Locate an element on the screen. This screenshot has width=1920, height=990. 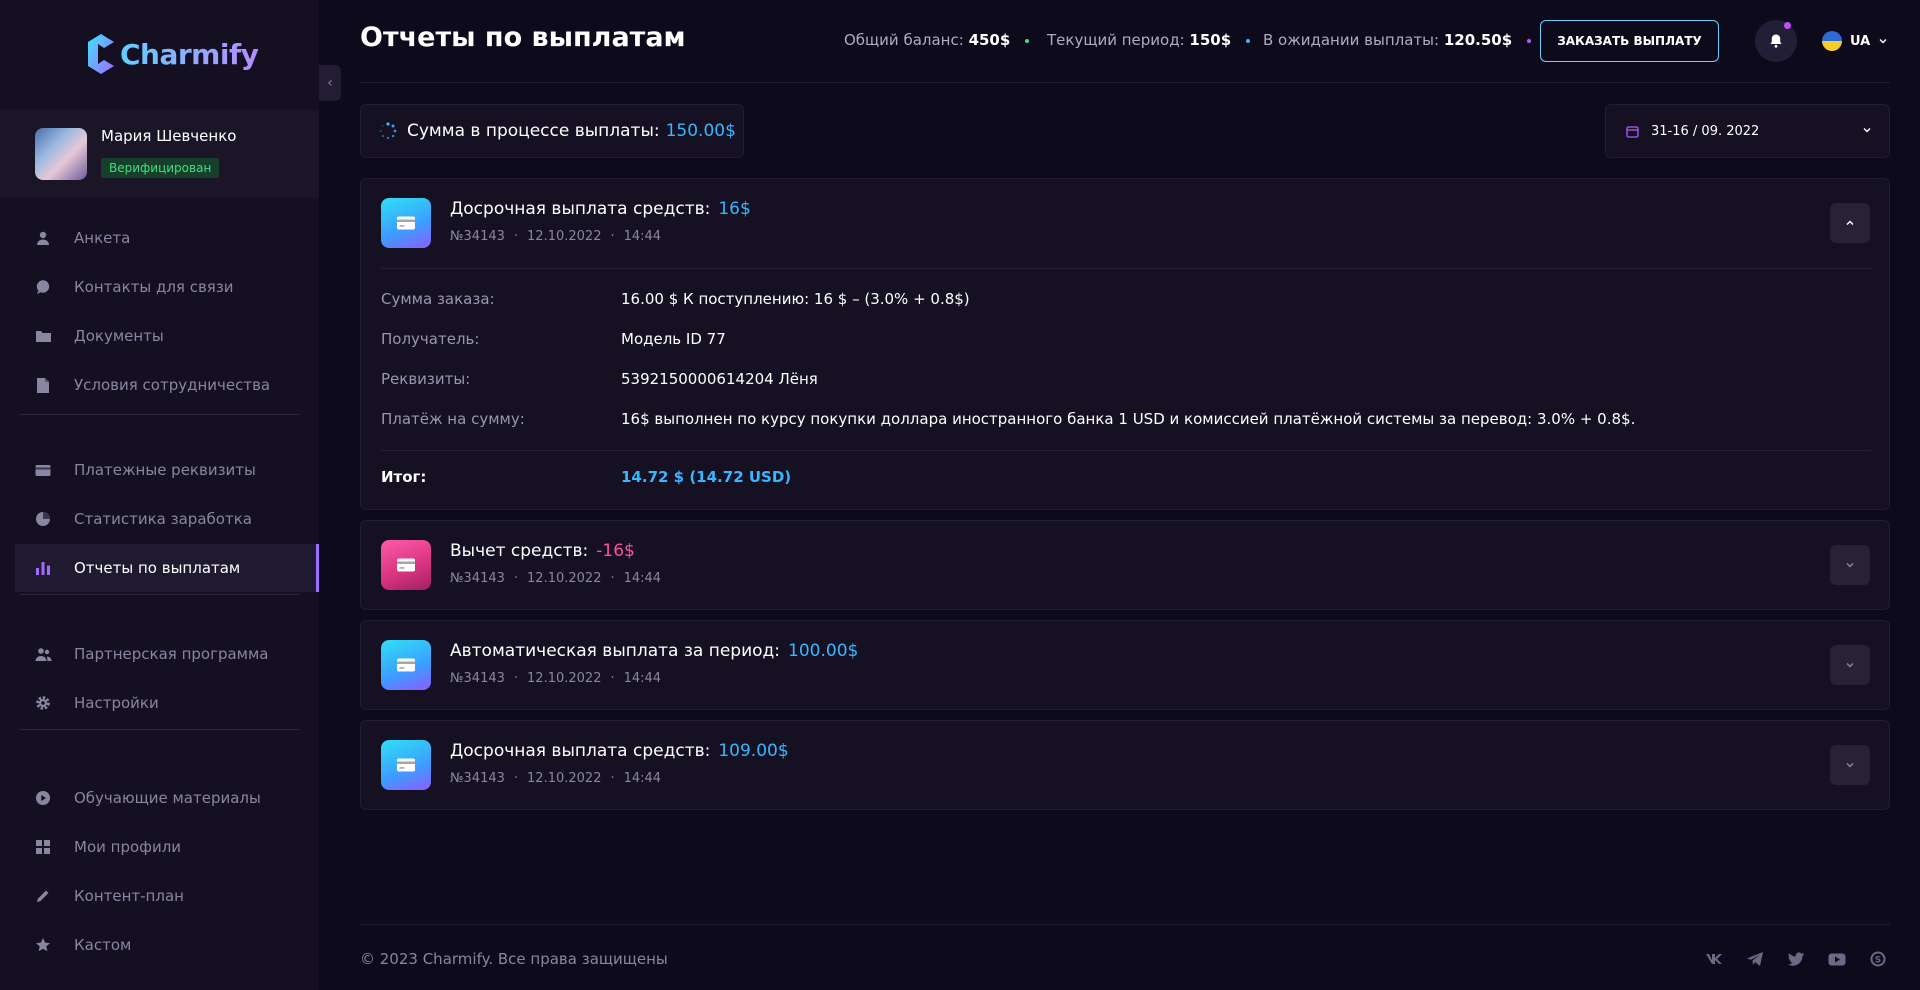
spinner-icon is located at coordinates (388, 131).